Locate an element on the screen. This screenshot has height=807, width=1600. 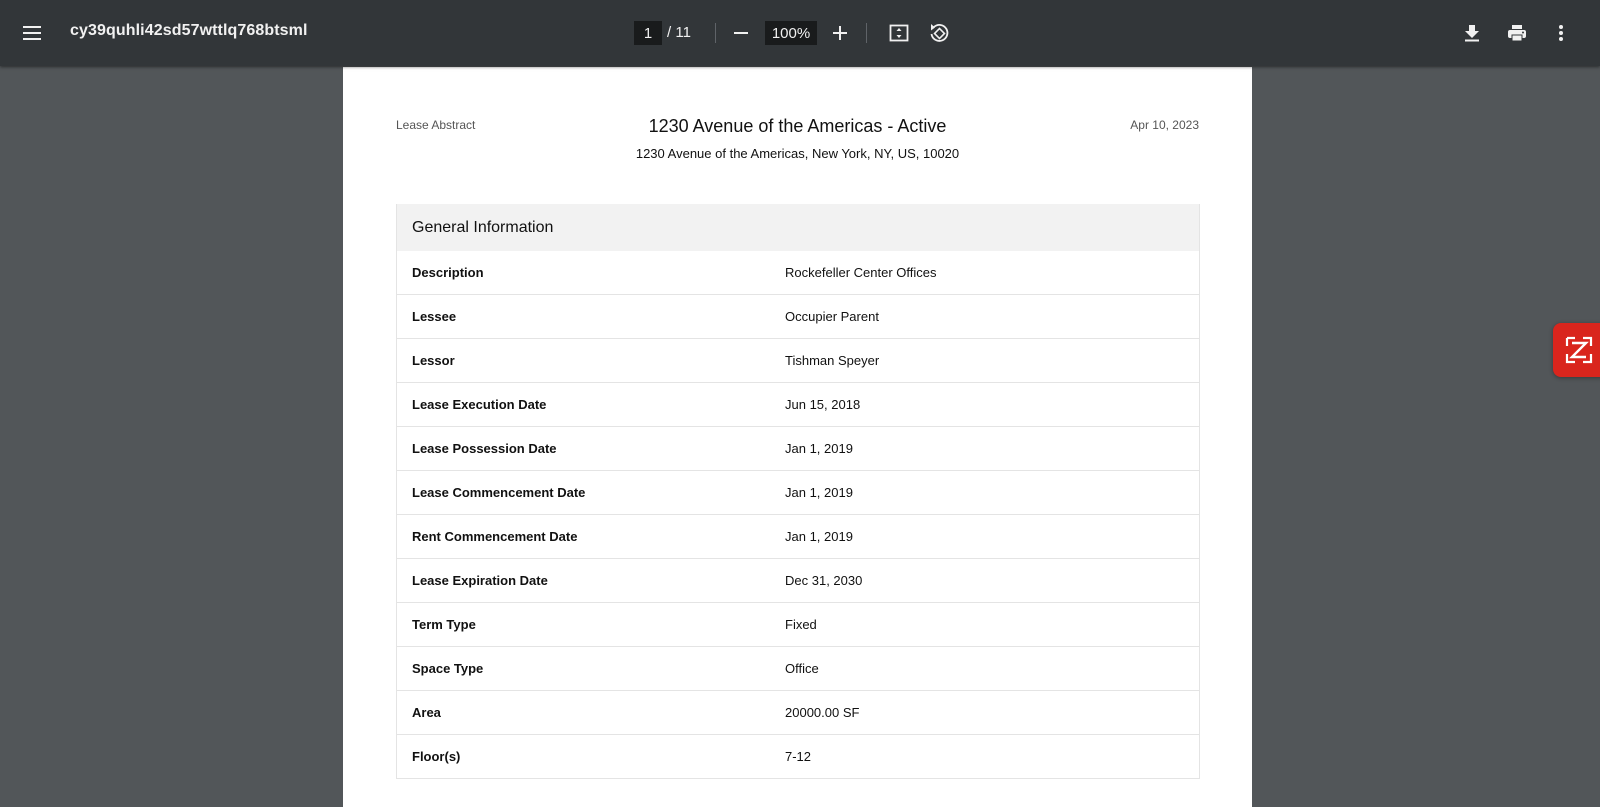
zoom-out-button is located at coordinates (741, 33).